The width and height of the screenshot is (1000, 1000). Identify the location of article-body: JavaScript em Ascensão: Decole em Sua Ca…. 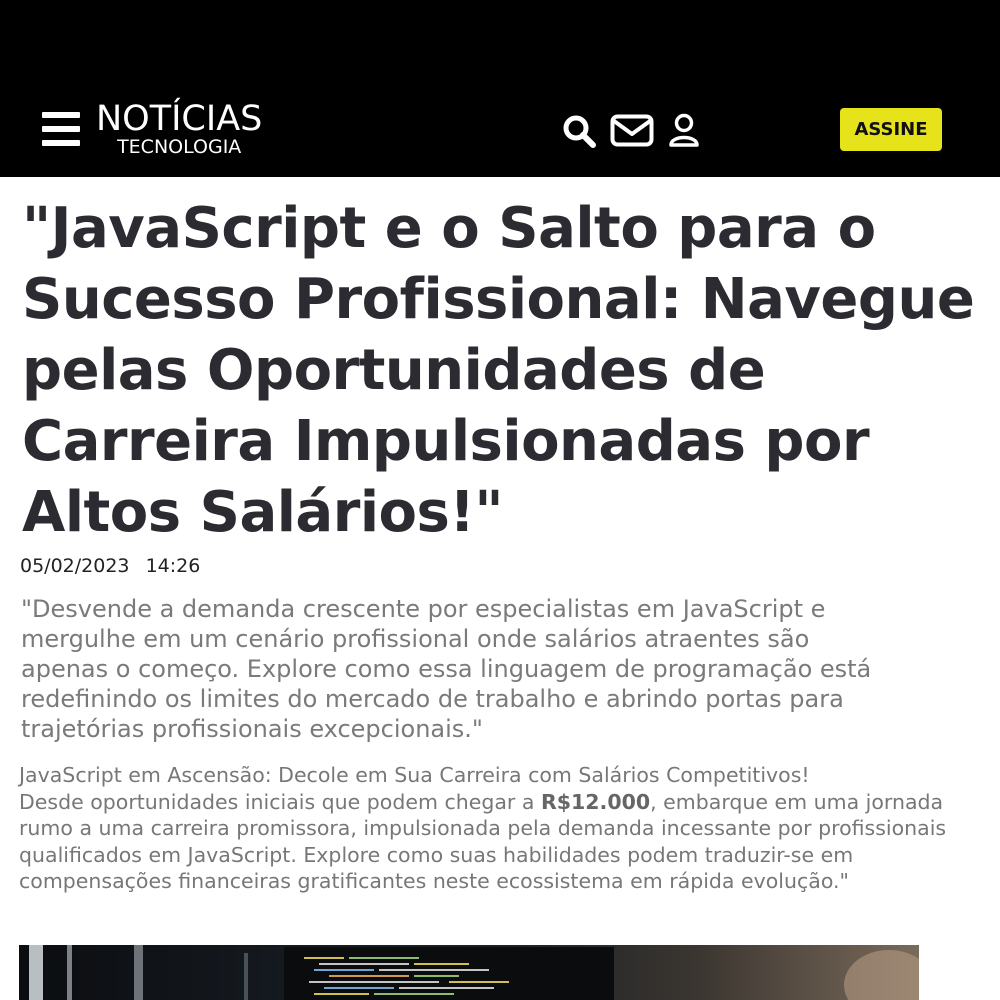
(504, 828).